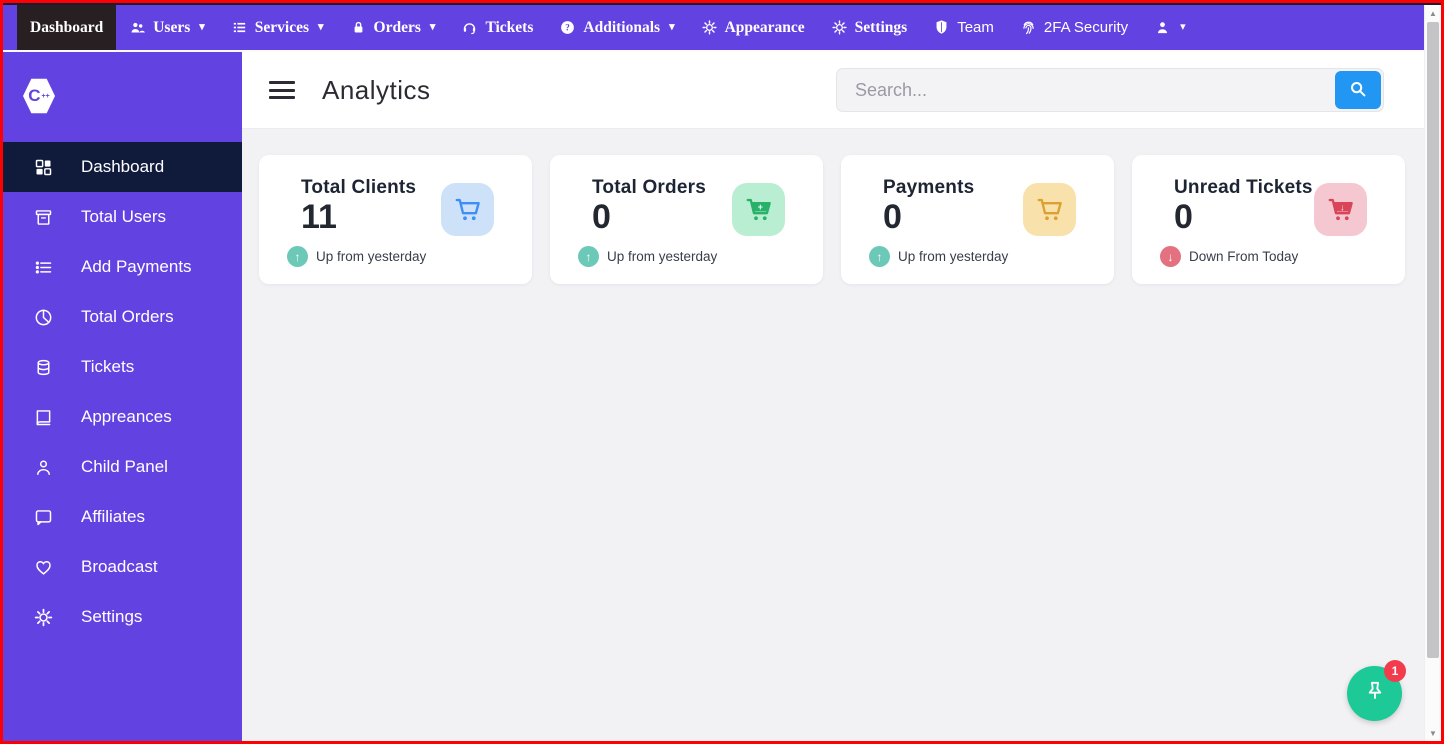  I want to click on sidebar-item-label: Affiliates, so click(113, 516).